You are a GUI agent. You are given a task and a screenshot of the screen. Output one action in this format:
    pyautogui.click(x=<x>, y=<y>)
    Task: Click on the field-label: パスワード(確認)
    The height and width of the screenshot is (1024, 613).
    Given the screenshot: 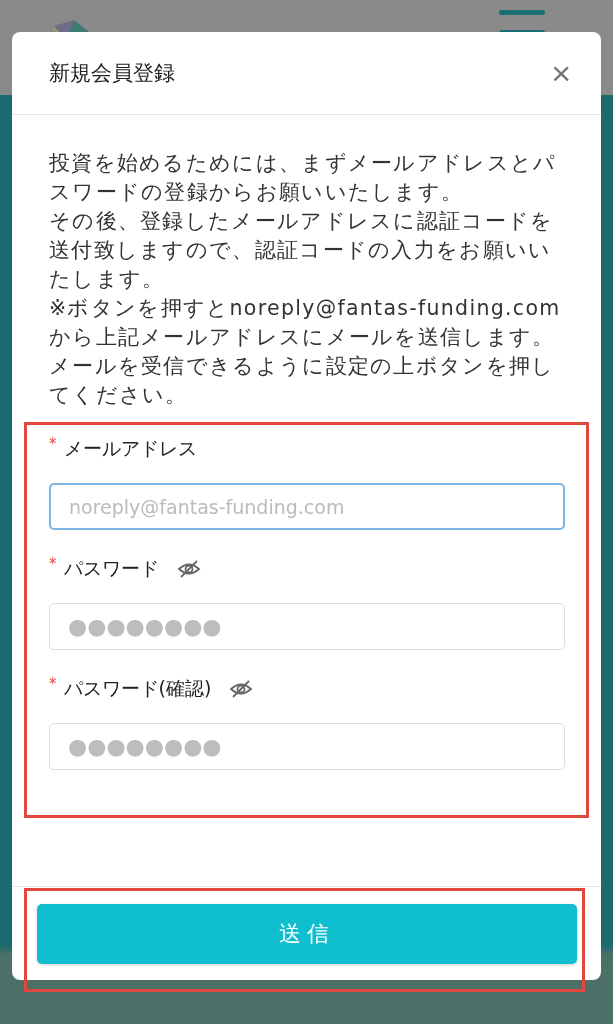 What is the action you would take?
    pyautogui.click(x=137, y=688)
    